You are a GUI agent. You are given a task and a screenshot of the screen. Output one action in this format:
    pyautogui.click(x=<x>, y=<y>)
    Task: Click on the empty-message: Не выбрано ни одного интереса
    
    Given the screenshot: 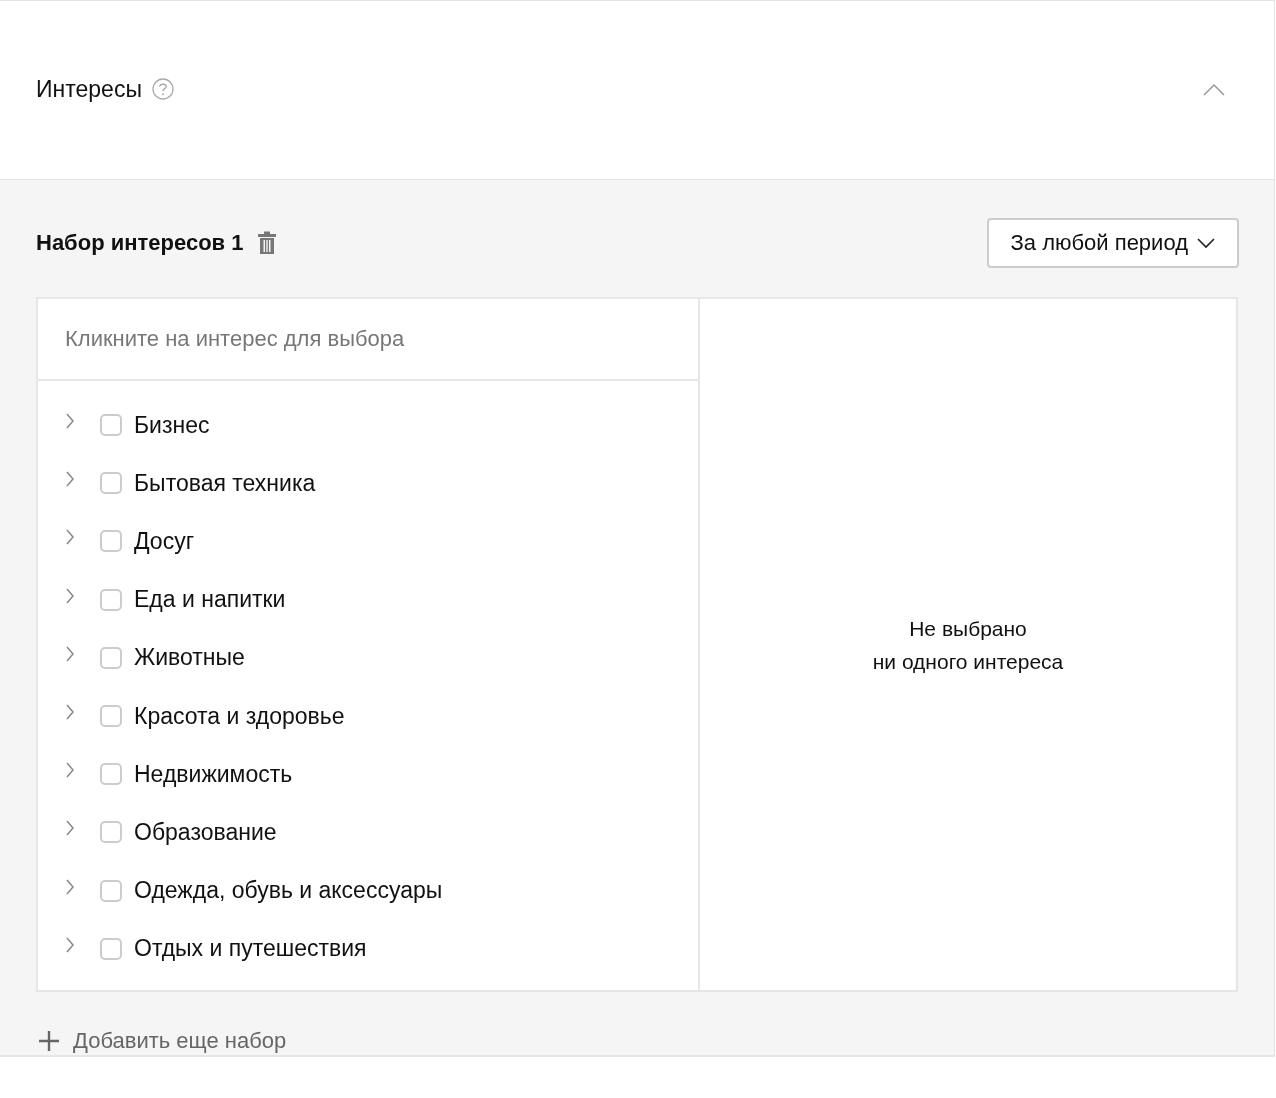 What is the action you would take?
    pyautogui.click(x=968, y=645)
    